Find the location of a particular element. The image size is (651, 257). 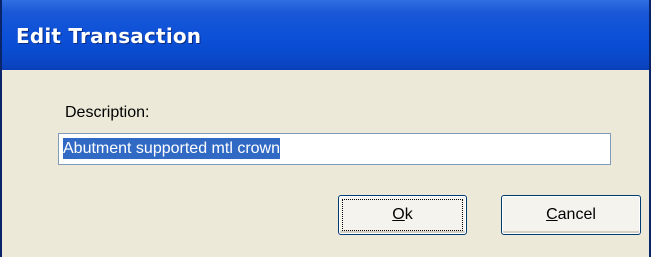

window-title: Edit Transaction is located at coordinates (109, 36).